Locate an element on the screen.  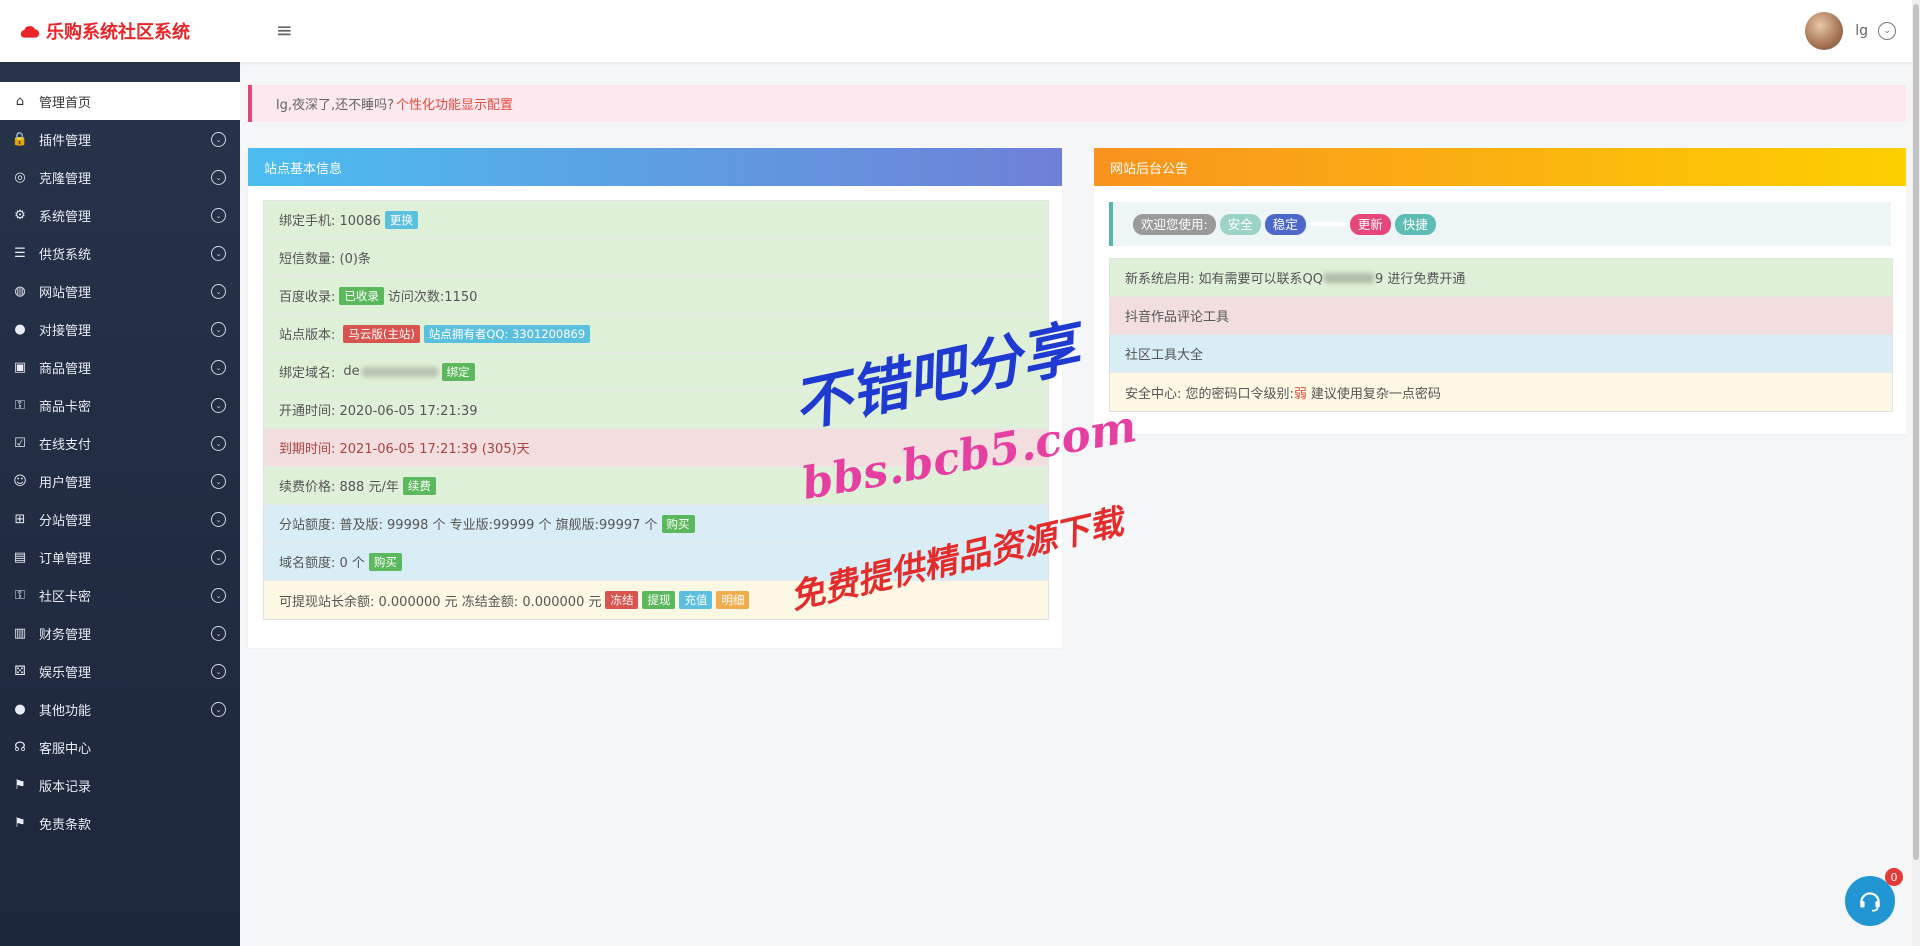
fast-pill: 快捷 is located at coordinates (1415, 224).